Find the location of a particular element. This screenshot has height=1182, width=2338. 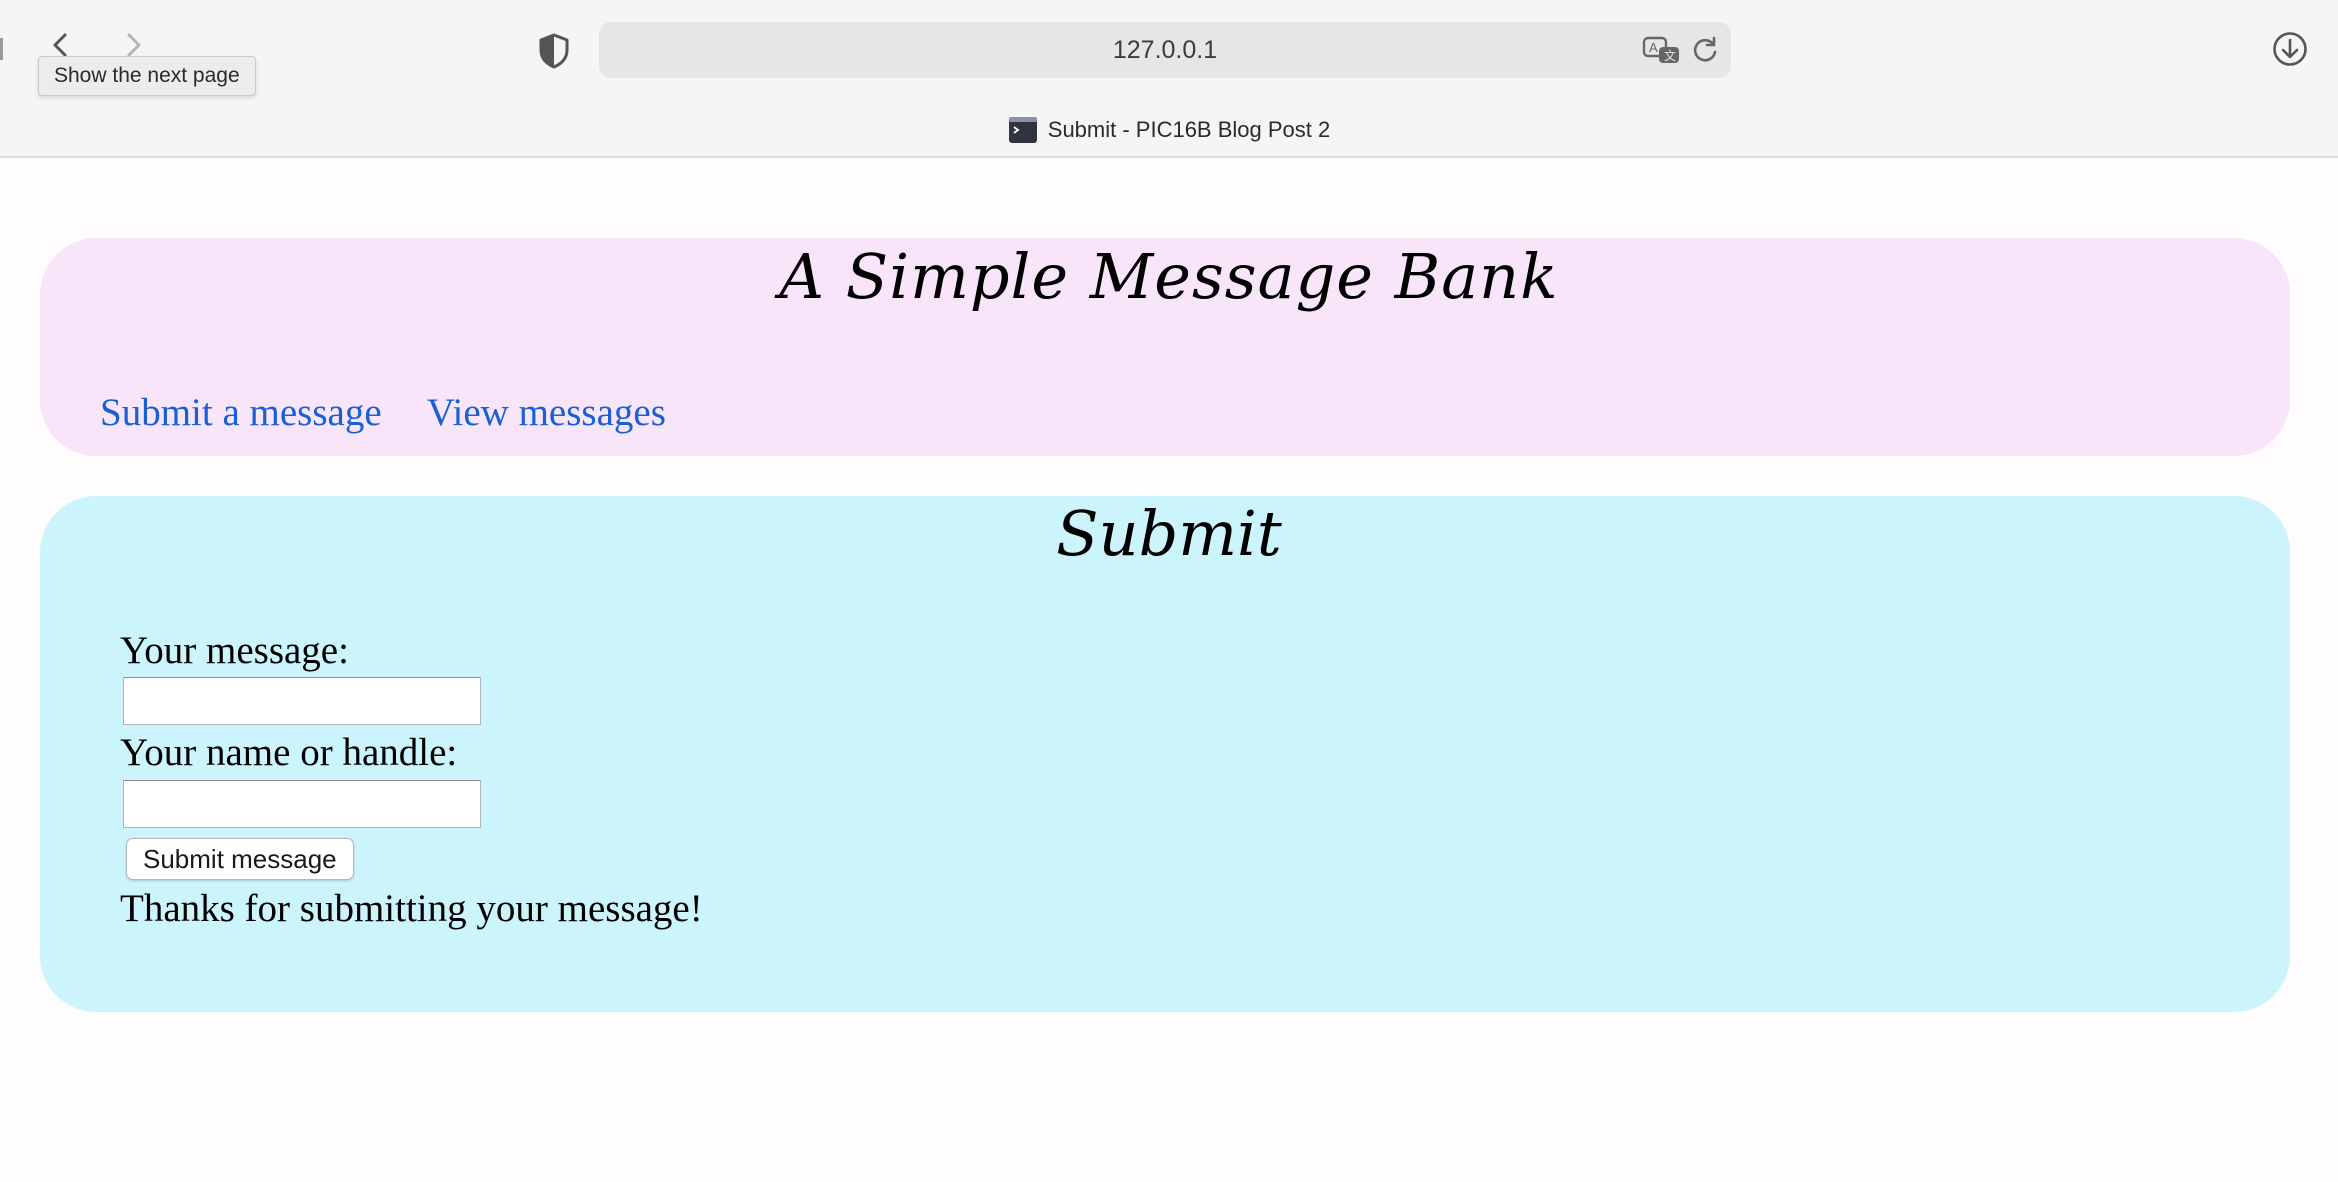

message-label: Your message: is located at coordinates (234, 650).